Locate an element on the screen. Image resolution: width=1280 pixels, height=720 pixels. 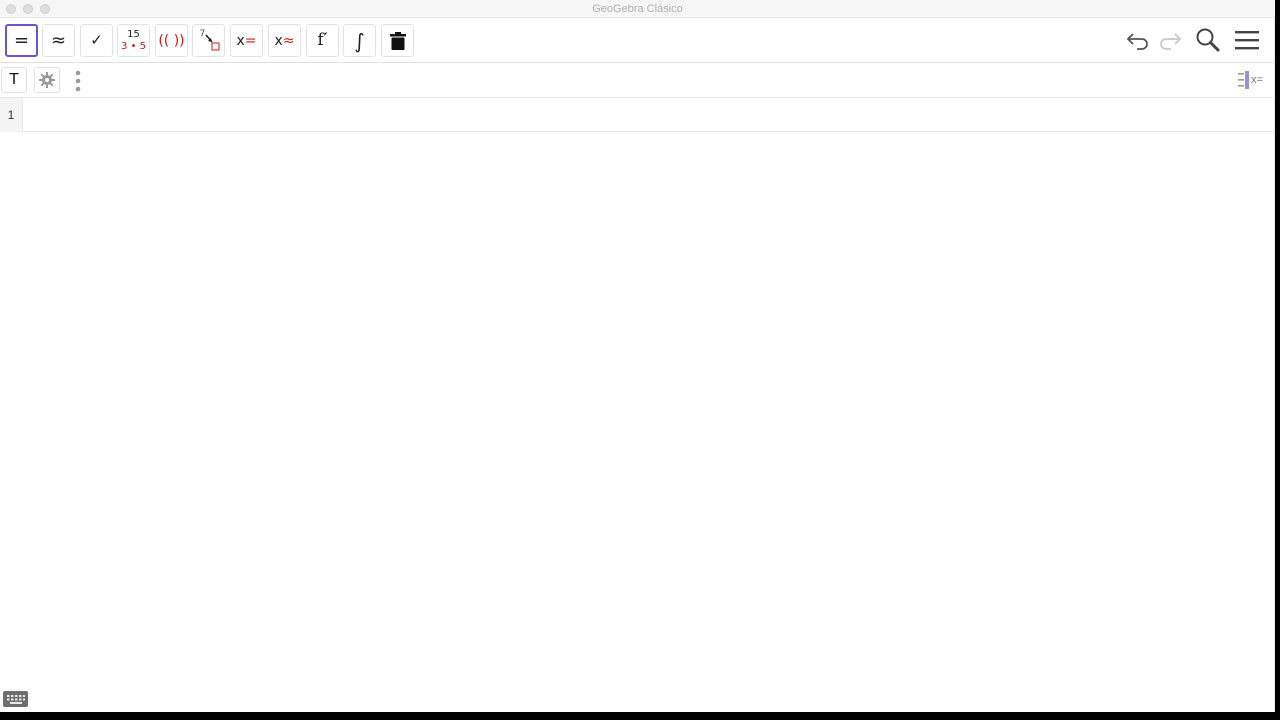
delete-button is located at coordinates (397, 40).